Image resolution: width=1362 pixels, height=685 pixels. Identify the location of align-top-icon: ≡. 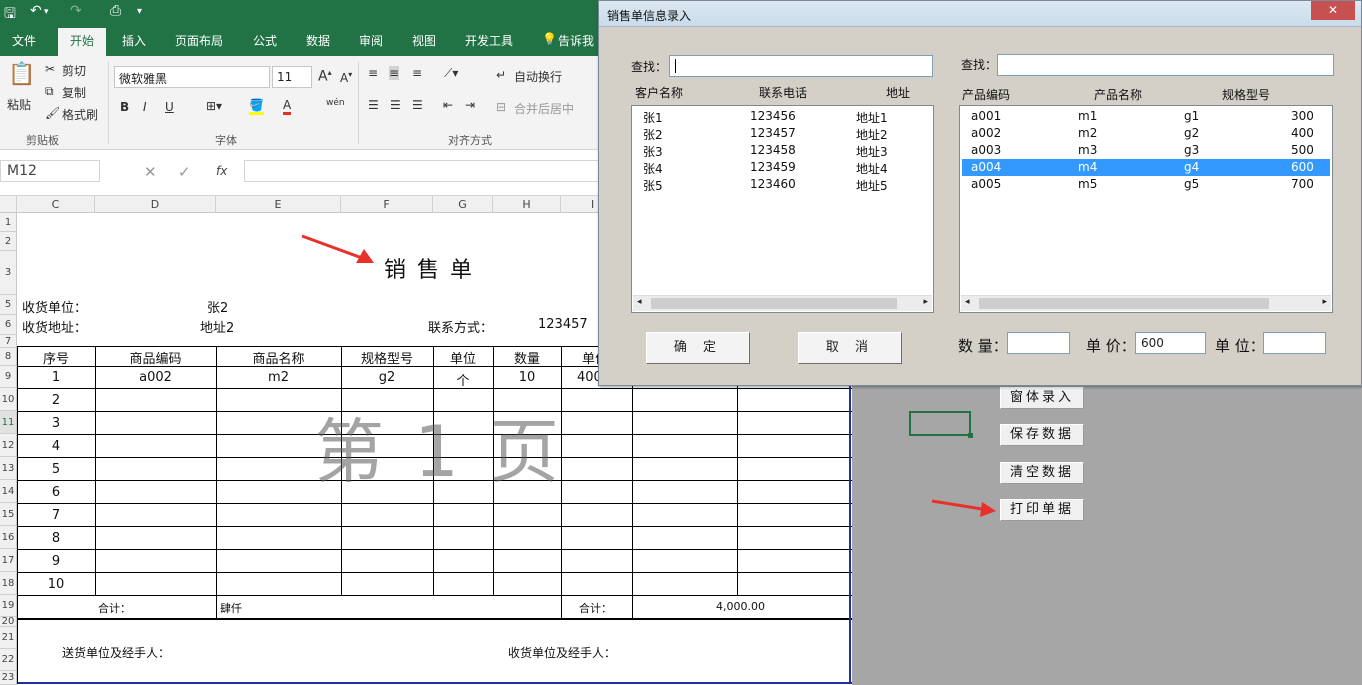
(373, 73).